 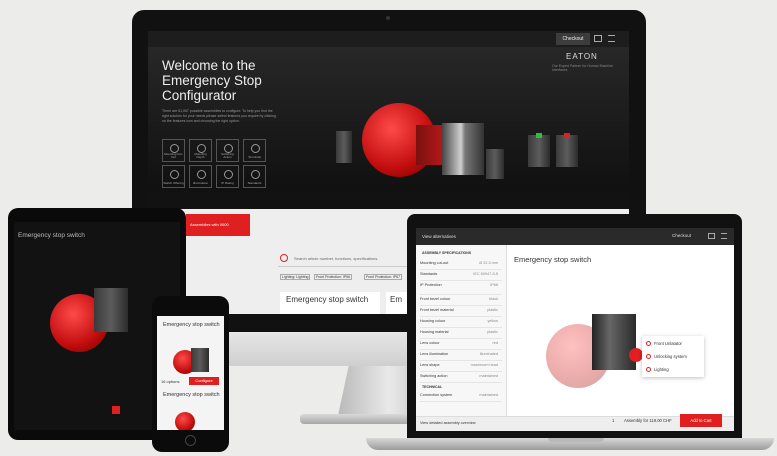 I want to click on emergency-button-image, so click(x=185, y=421).